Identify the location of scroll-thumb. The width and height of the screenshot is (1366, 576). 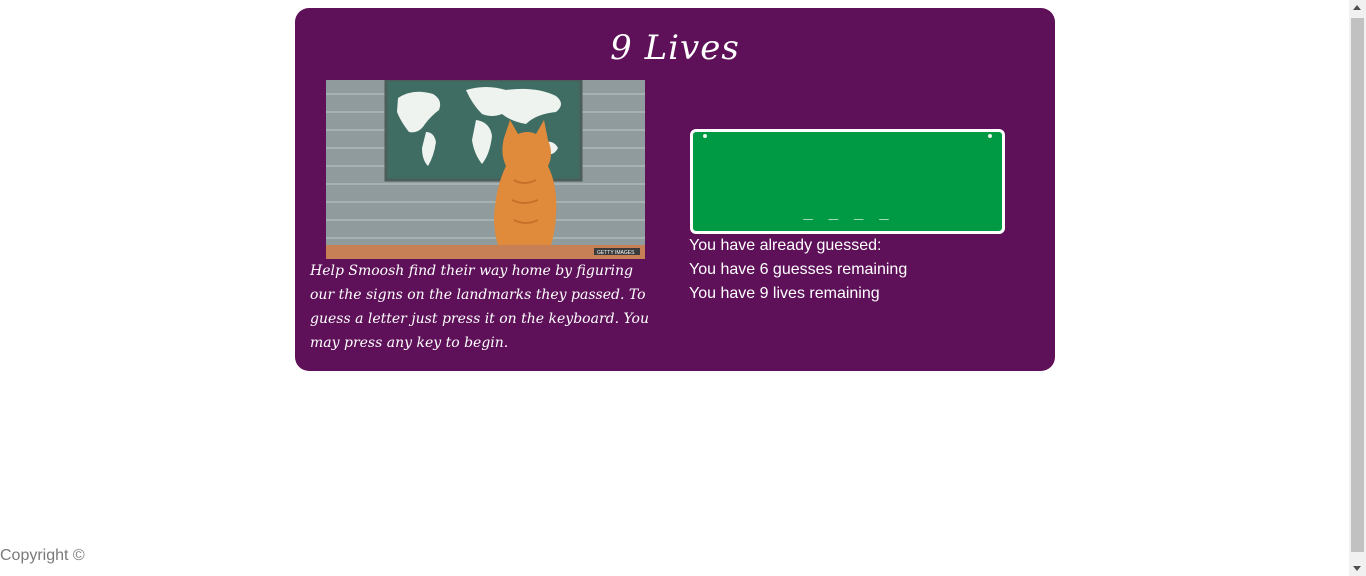
(1357, 285).